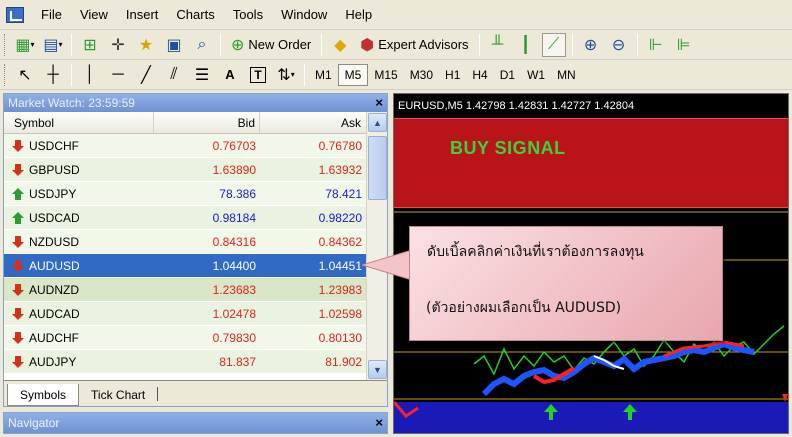 The width and height of the screenshot is (792, 437). What do you see at coordinates (185, 290) in the screenshot?
I see `table-row: AUDNZD 1.23683 1.23983` at bounding box center [185, 290].